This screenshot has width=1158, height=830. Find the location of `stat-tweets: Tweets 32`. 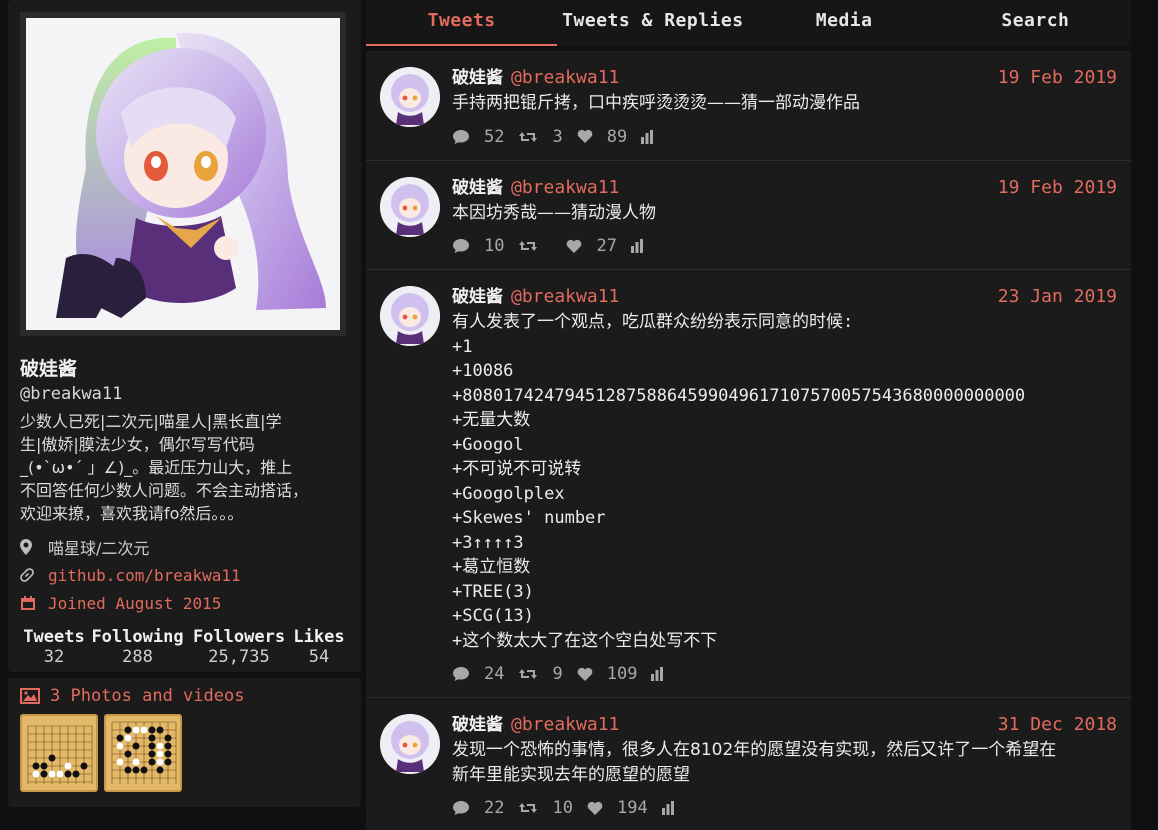

stat-tweets: Tweets 32 is located at coordinates (54, 647).